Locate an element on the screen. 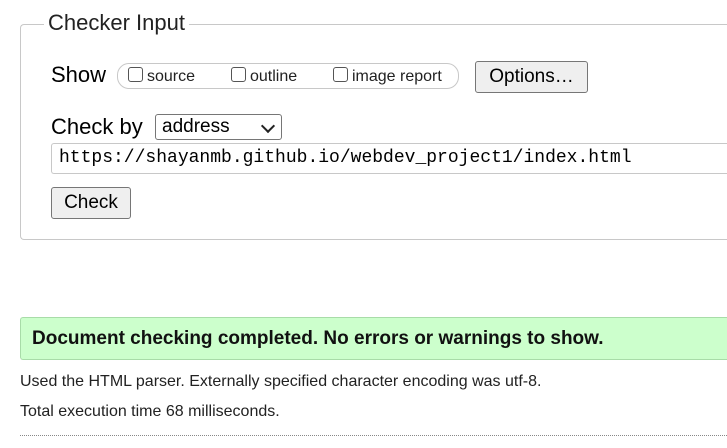  show-outline-option: outline is located at coordinates (264, 77).